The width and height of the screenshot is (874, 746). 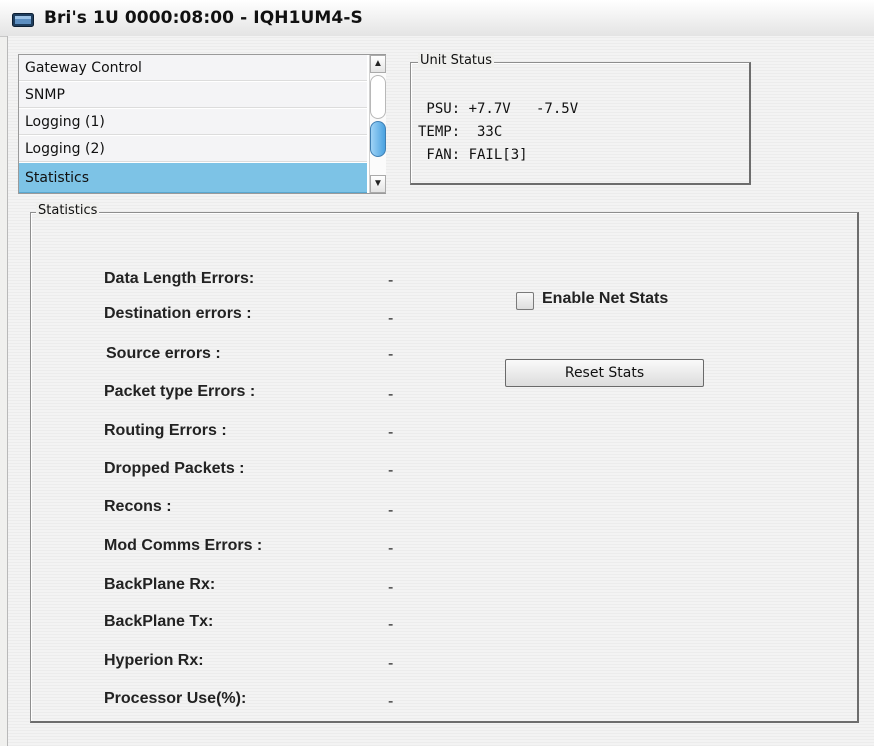 What do you see at coordinates (473, 155) in the screenshot?
I see `fan-readout: FAN: FAIL[3]` at bounding box center [473, 155].